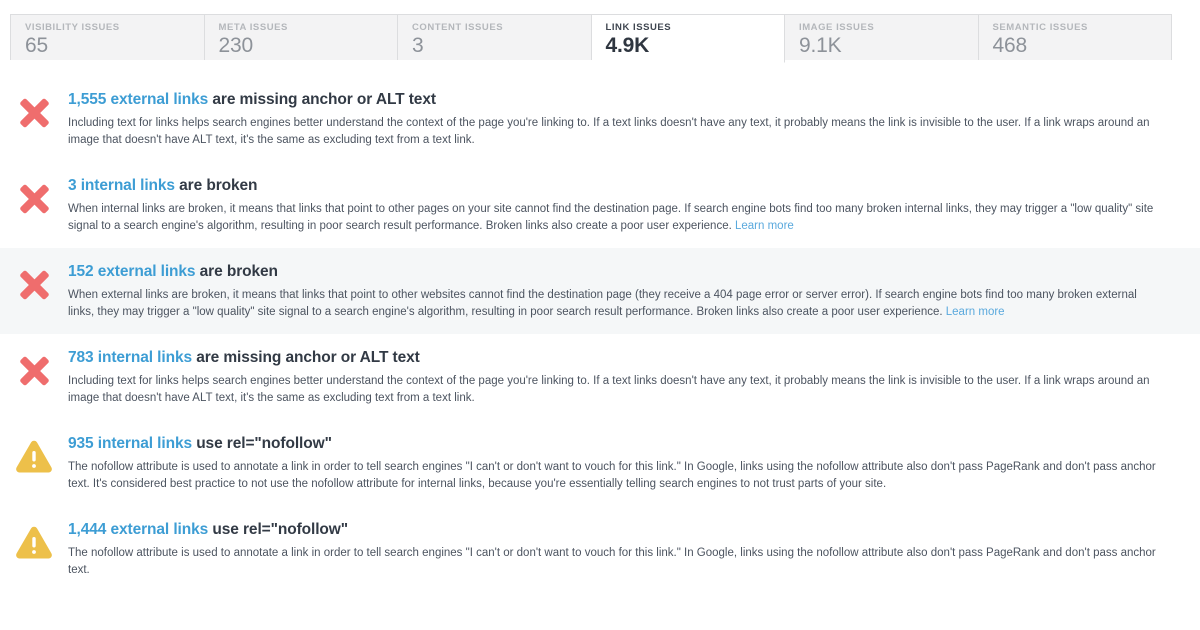 The height and width of the screenshot is (630, 1200). What do you see at coordinates (617, 444) in the screenshot?
I see `issue-title: 935 internal links use rel="nofollow"` at bounding box center [617, 444].